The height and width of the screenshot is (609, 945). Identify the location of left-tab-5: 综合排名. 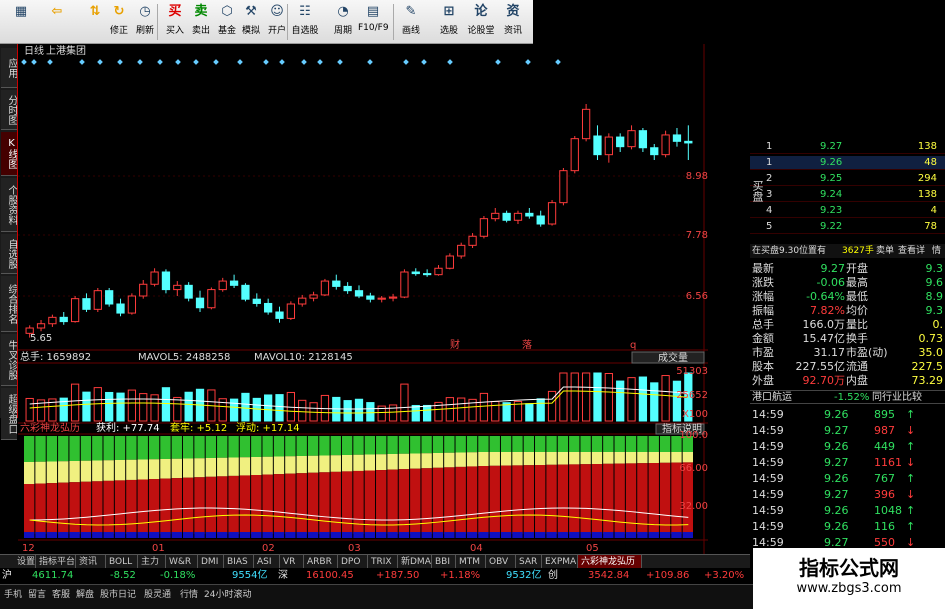
(9, 304).